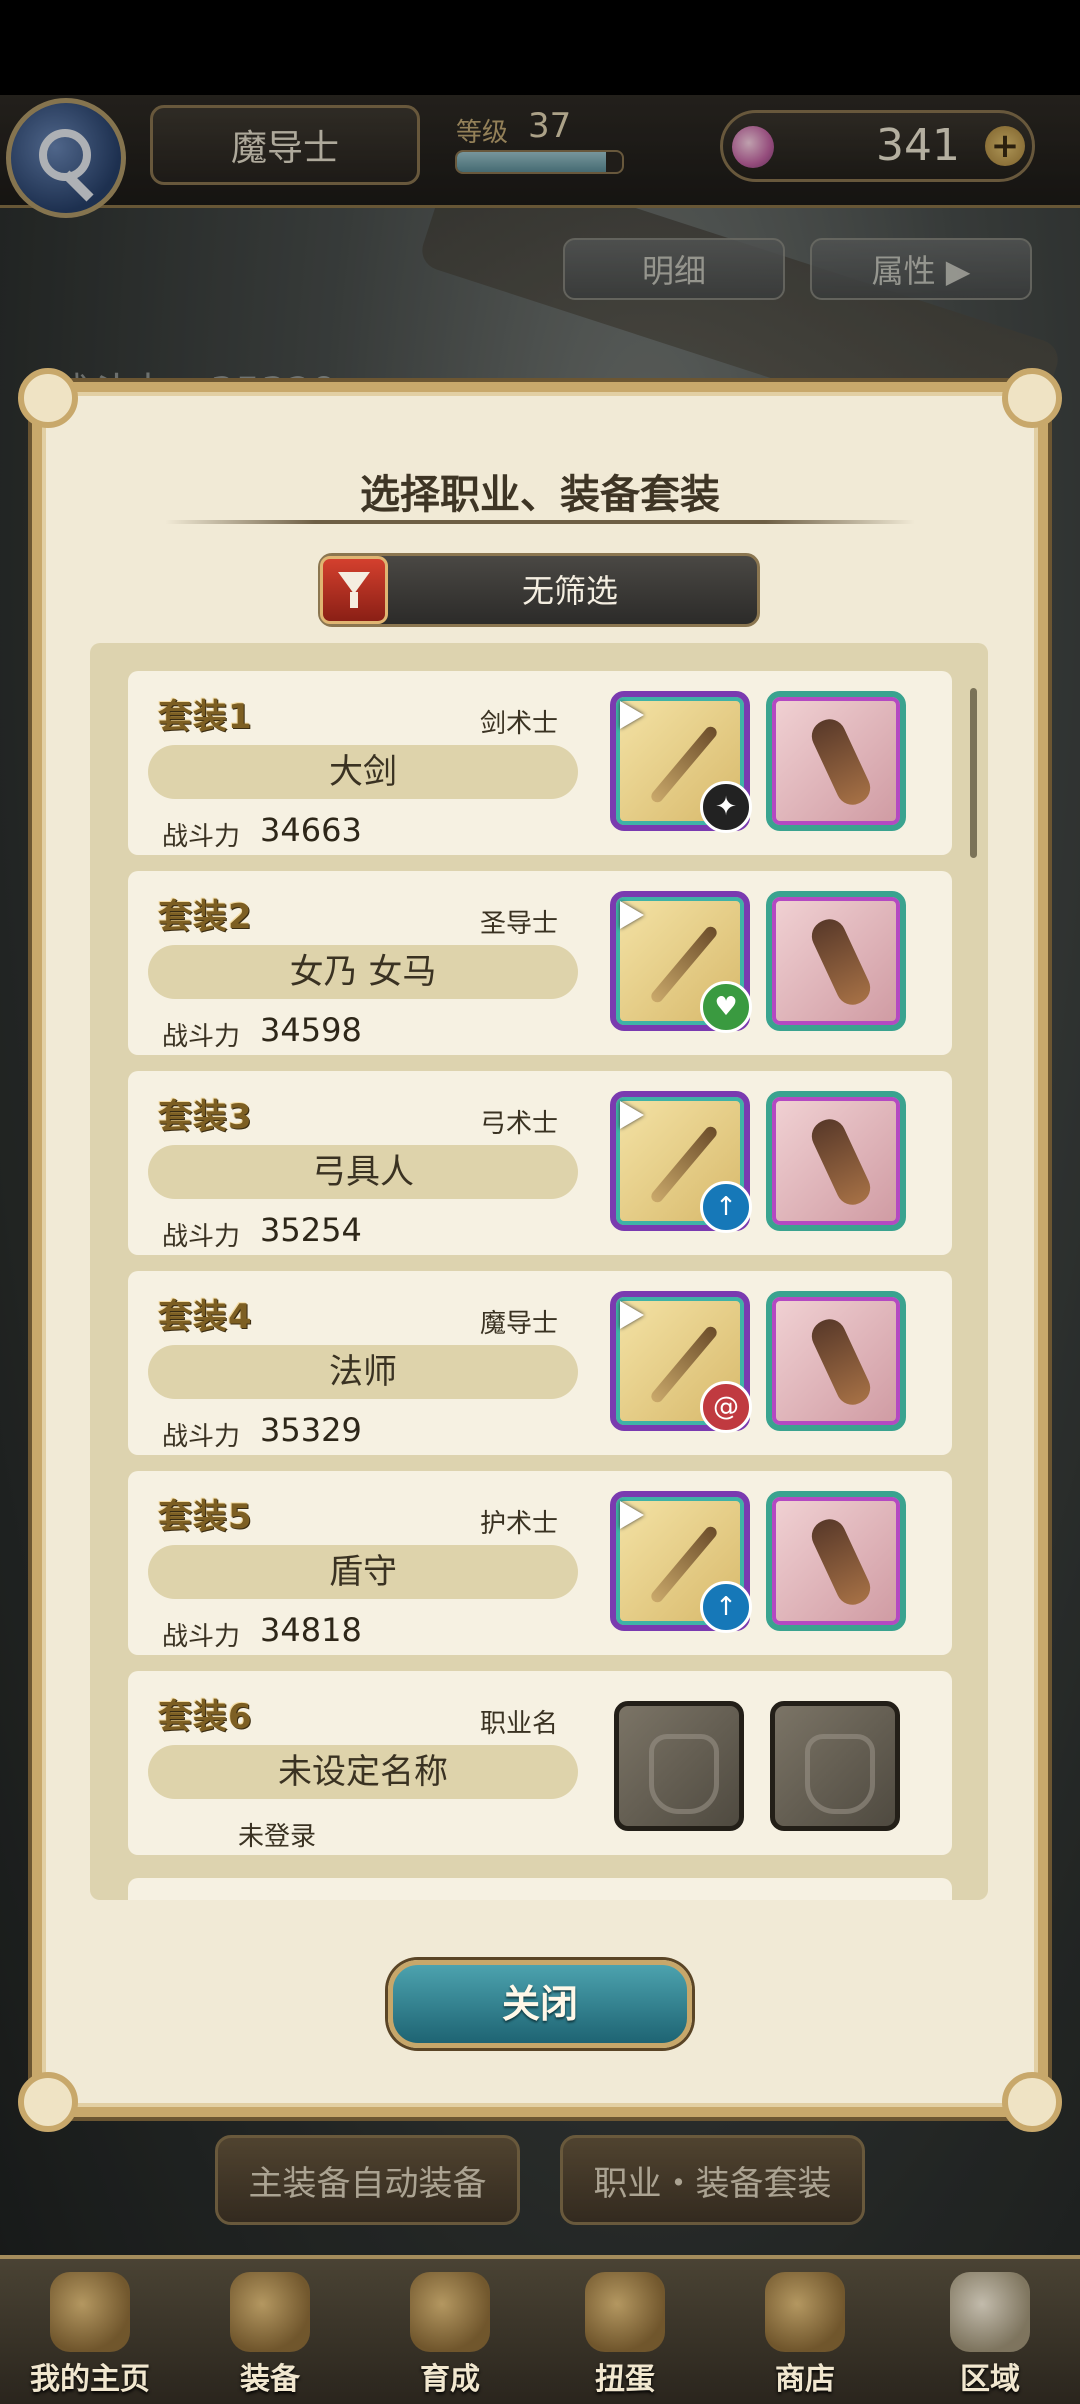  I want to click on set-card: 套装4 魔导士 法师 战斗力 35329 @, so click(540, 1363).